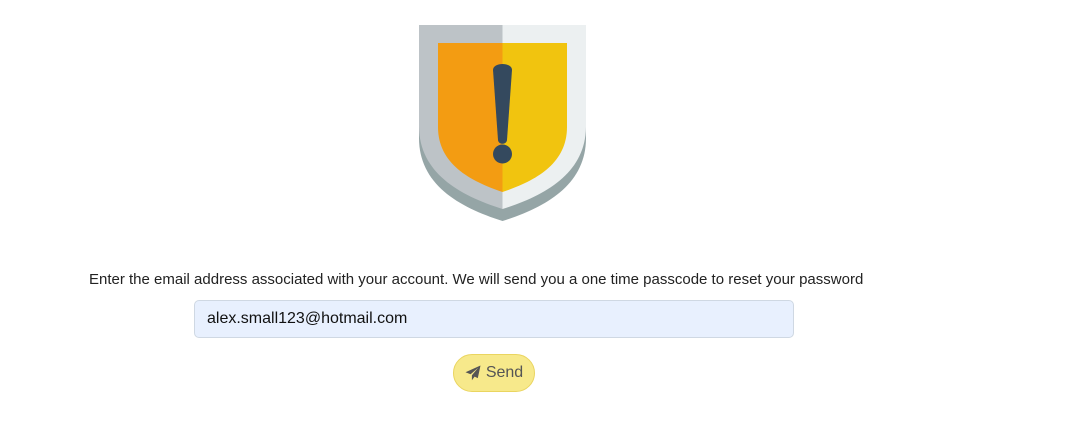  What do you see at coordinates (502, 123) in the screenshot?
I see `shield-warning-icon` at bounding box center [502, 123].